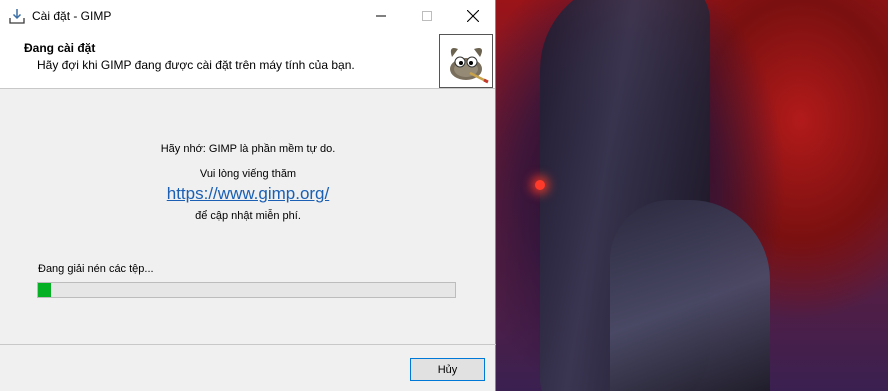 The width and height of the screenshot is (888, 391). I want to click on gimp-logo, so click(466, 61).